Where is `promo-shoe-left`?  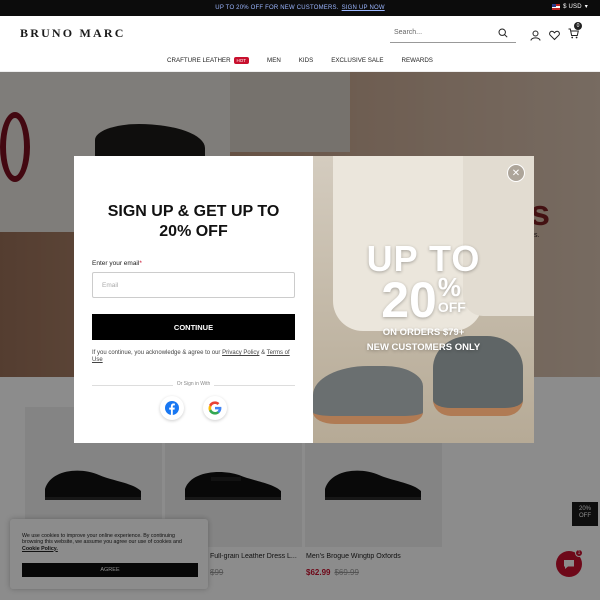
promo-shoe-left is located at coordinates (368, 395).